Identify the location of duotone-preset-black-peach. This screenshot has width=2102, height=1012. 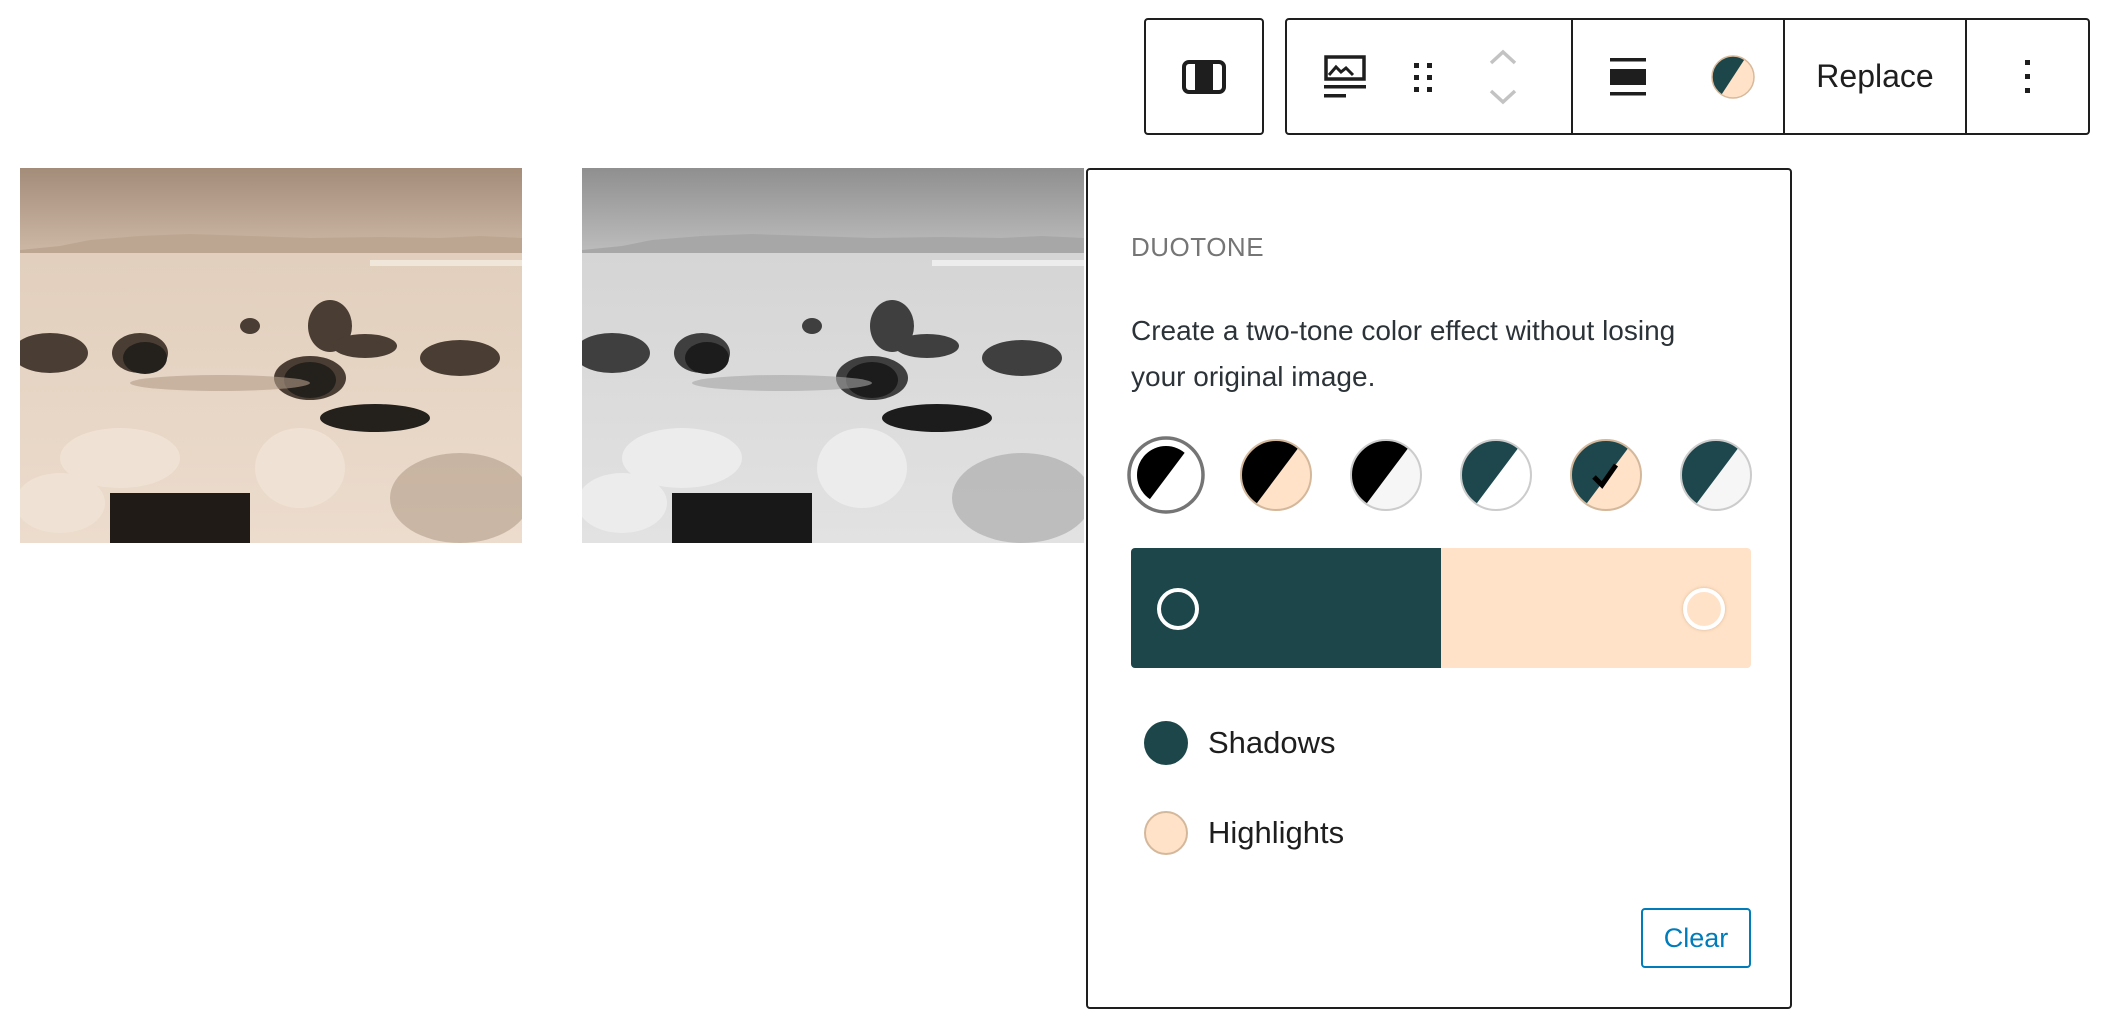
(1276, 475).